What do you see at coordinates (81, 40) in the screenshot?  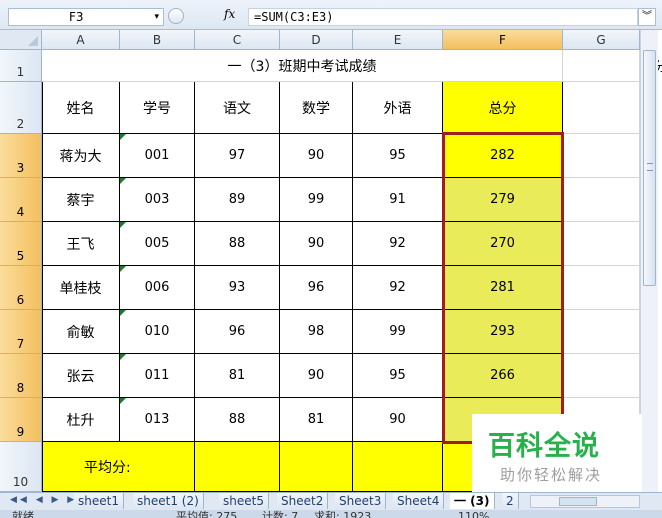 I see `column-header-a: A` at bounding box center [81, 40].